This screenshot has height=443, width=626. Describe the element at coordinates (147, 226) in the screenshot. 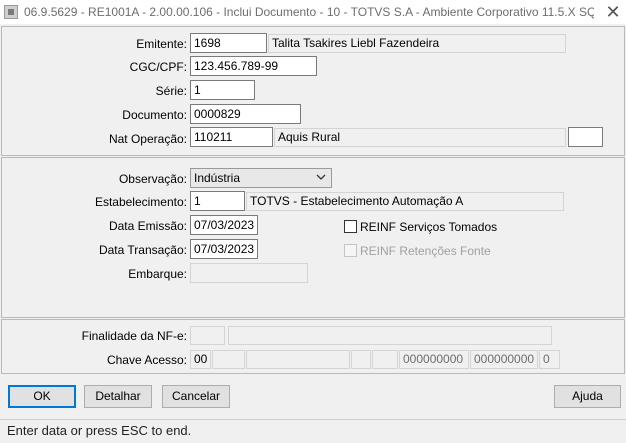

I see `data-emissao-label: Data Emissão:` at that location.